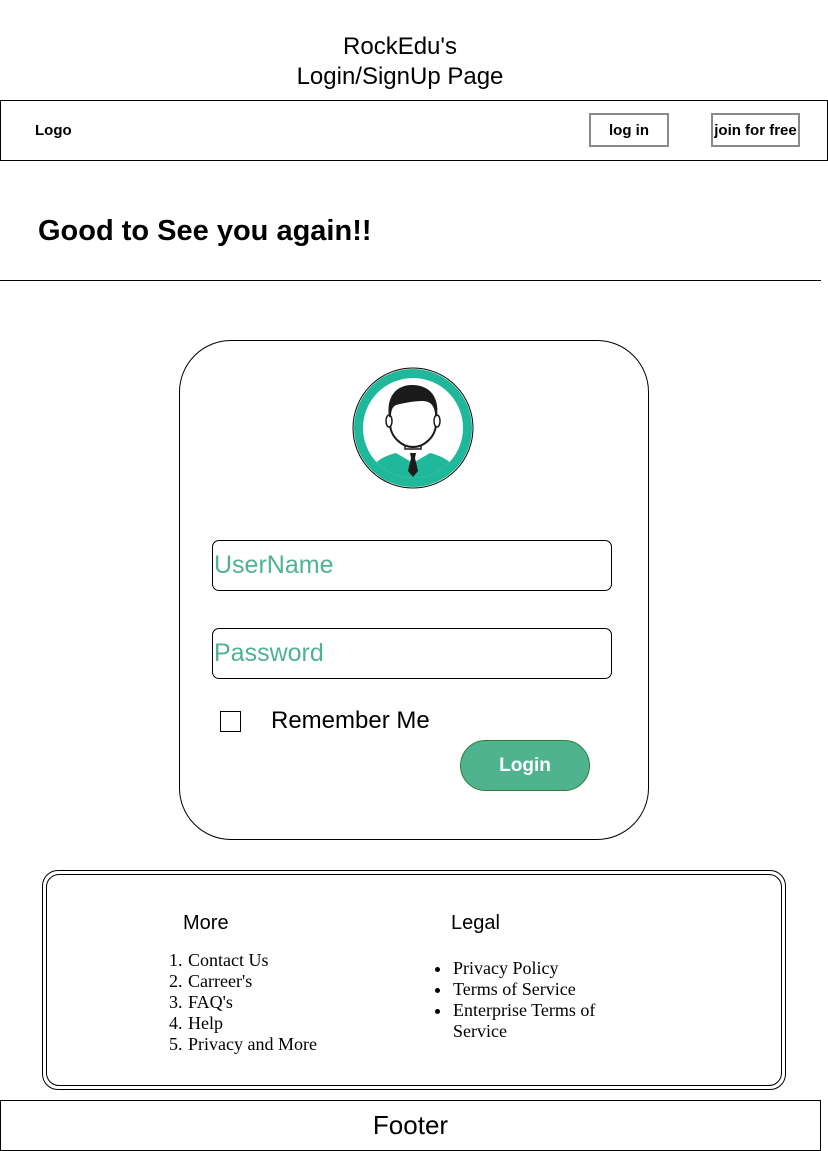 Image resolution: width=828 pixels, height=1151 pixels. Describe the element at coordinates (230, 721) in the screenshot. I see `remember-me-checkbox` at that location.